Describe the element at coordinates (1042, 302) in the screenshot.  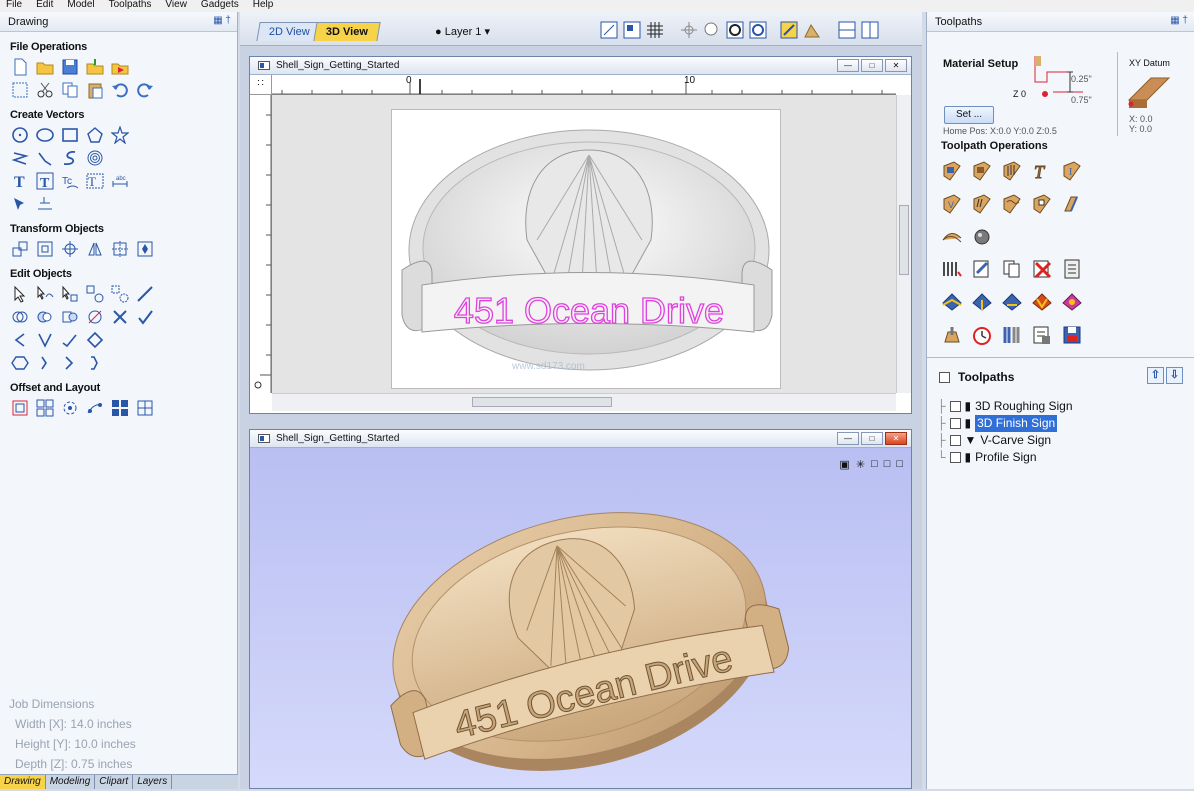
I see `preview-vcarve-icon` at that location.